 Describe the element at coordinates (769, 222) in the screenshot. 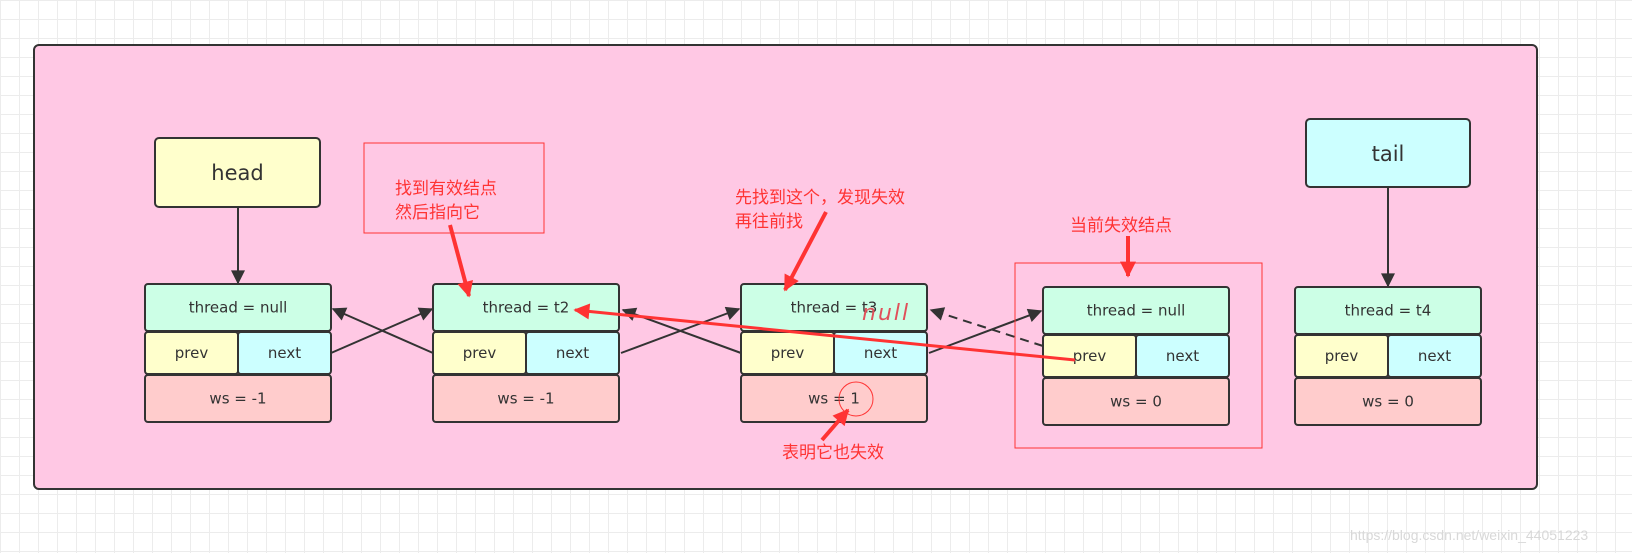

I see `annotation-find-first-line2: 再往前找` at that location.